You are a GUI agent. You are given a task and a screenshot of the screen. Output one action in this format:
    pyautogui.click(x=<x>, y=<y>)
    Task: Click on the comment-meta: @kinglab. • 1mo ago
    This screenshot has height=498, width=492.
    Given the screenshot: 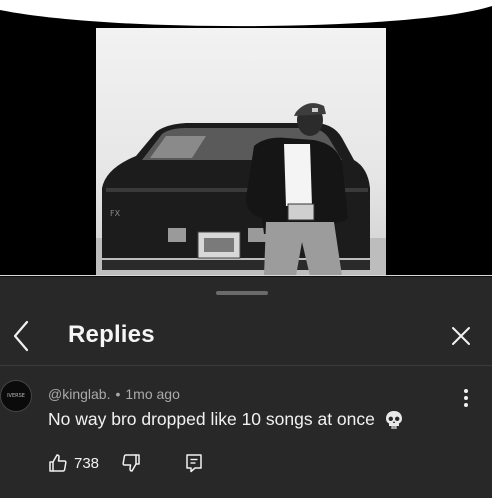 What is the action you would take?
    pyautogui.click(x=114, y=394)
    